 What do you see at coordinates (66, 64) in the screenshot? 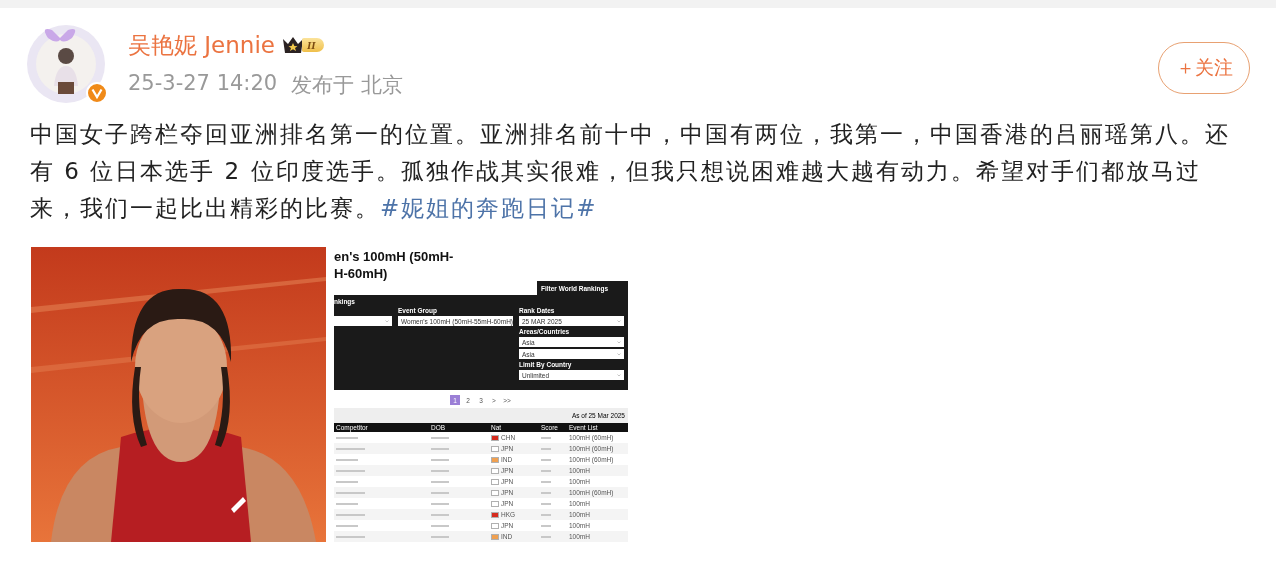
I see `avatar` at bounding box center [66, 64].